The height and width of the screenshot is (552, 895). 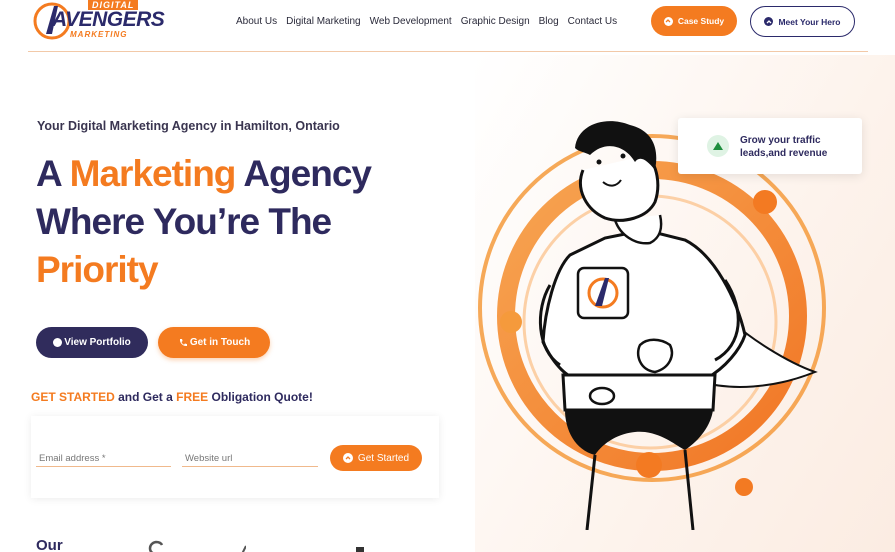 What do you see at coordinates (103, 459) in the screenshot?
I see `email-field` at bounding box center [103, 459].